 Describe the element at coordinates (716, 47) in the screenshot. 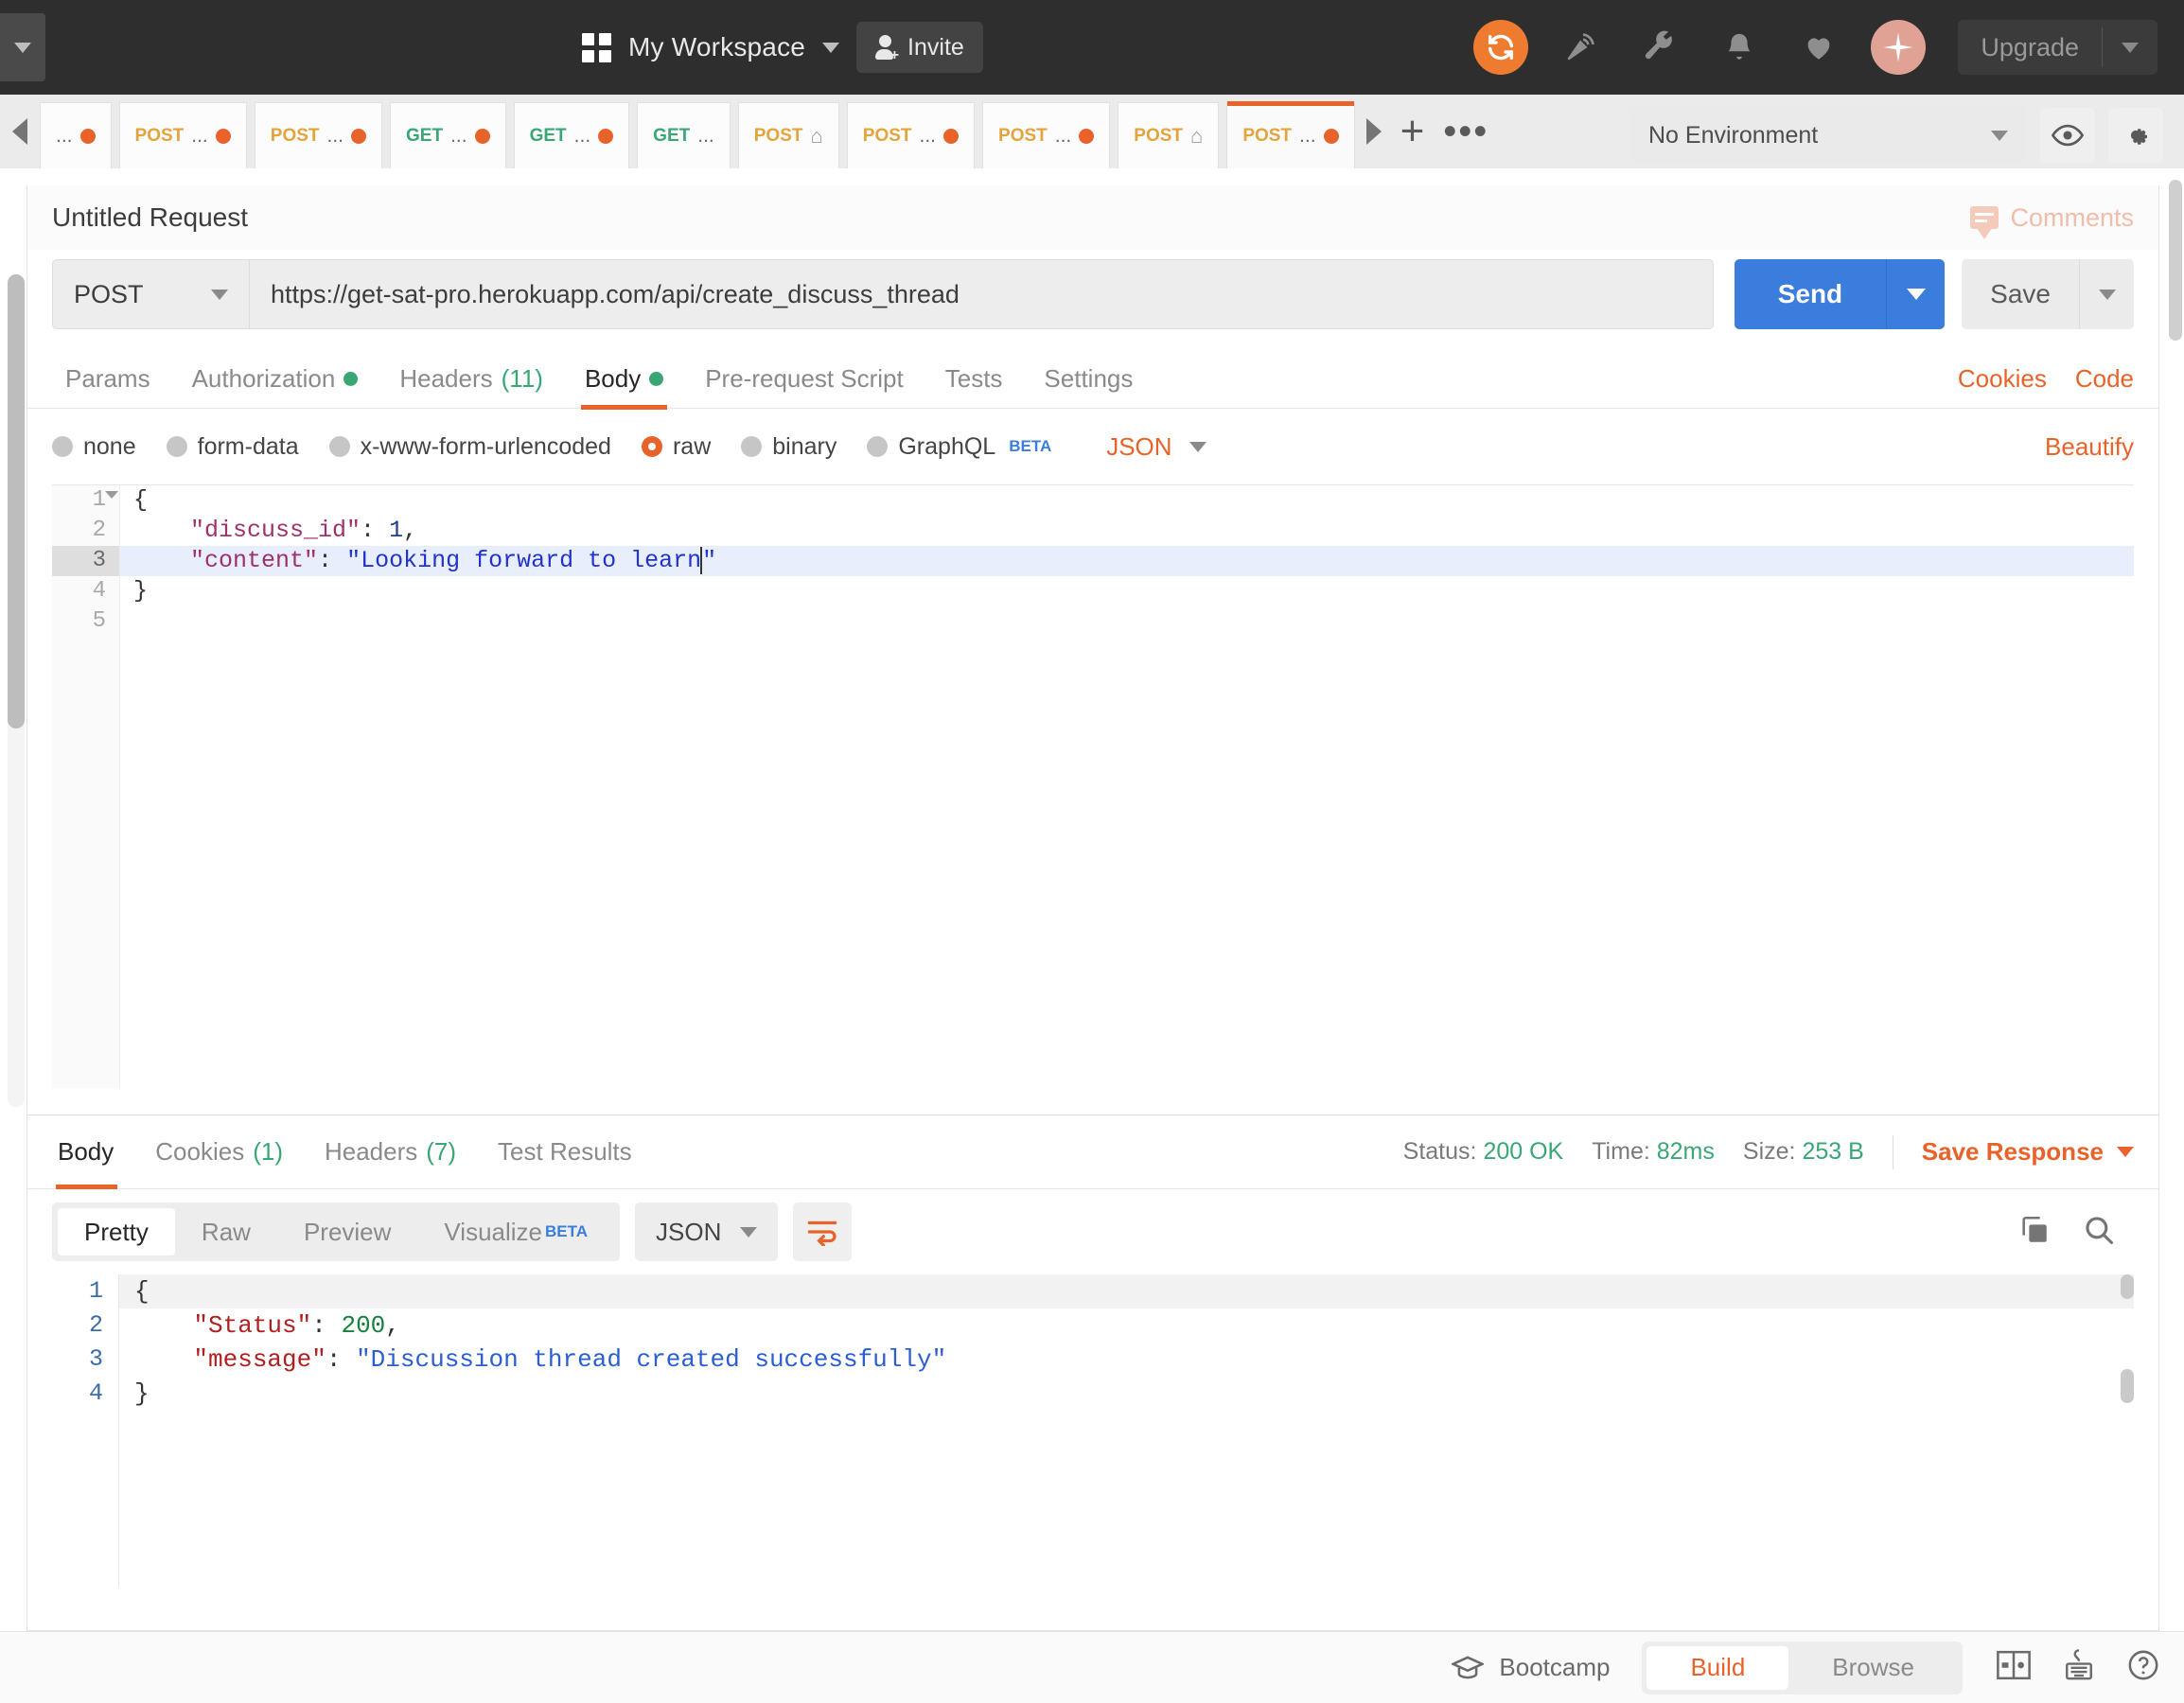

I see `workspace-name: My Workspace` at that location.